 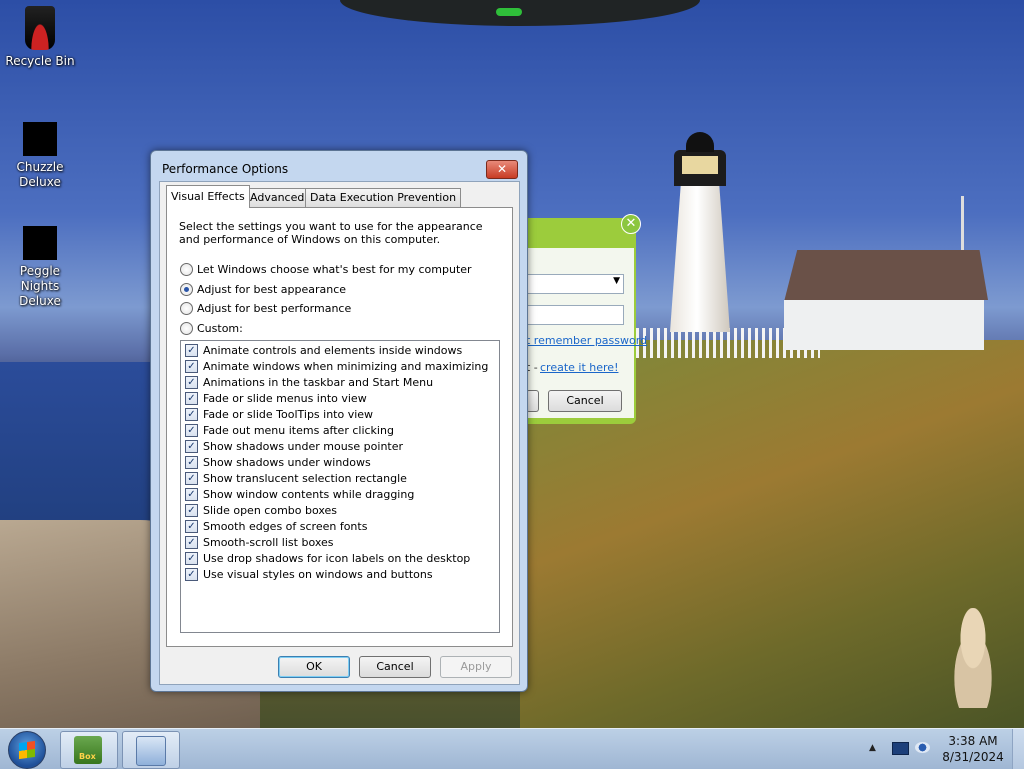 What do you see at coordinates (882, 300) in the screenshot?
I see `wallpaper-house` at bounding box center [882, 300].